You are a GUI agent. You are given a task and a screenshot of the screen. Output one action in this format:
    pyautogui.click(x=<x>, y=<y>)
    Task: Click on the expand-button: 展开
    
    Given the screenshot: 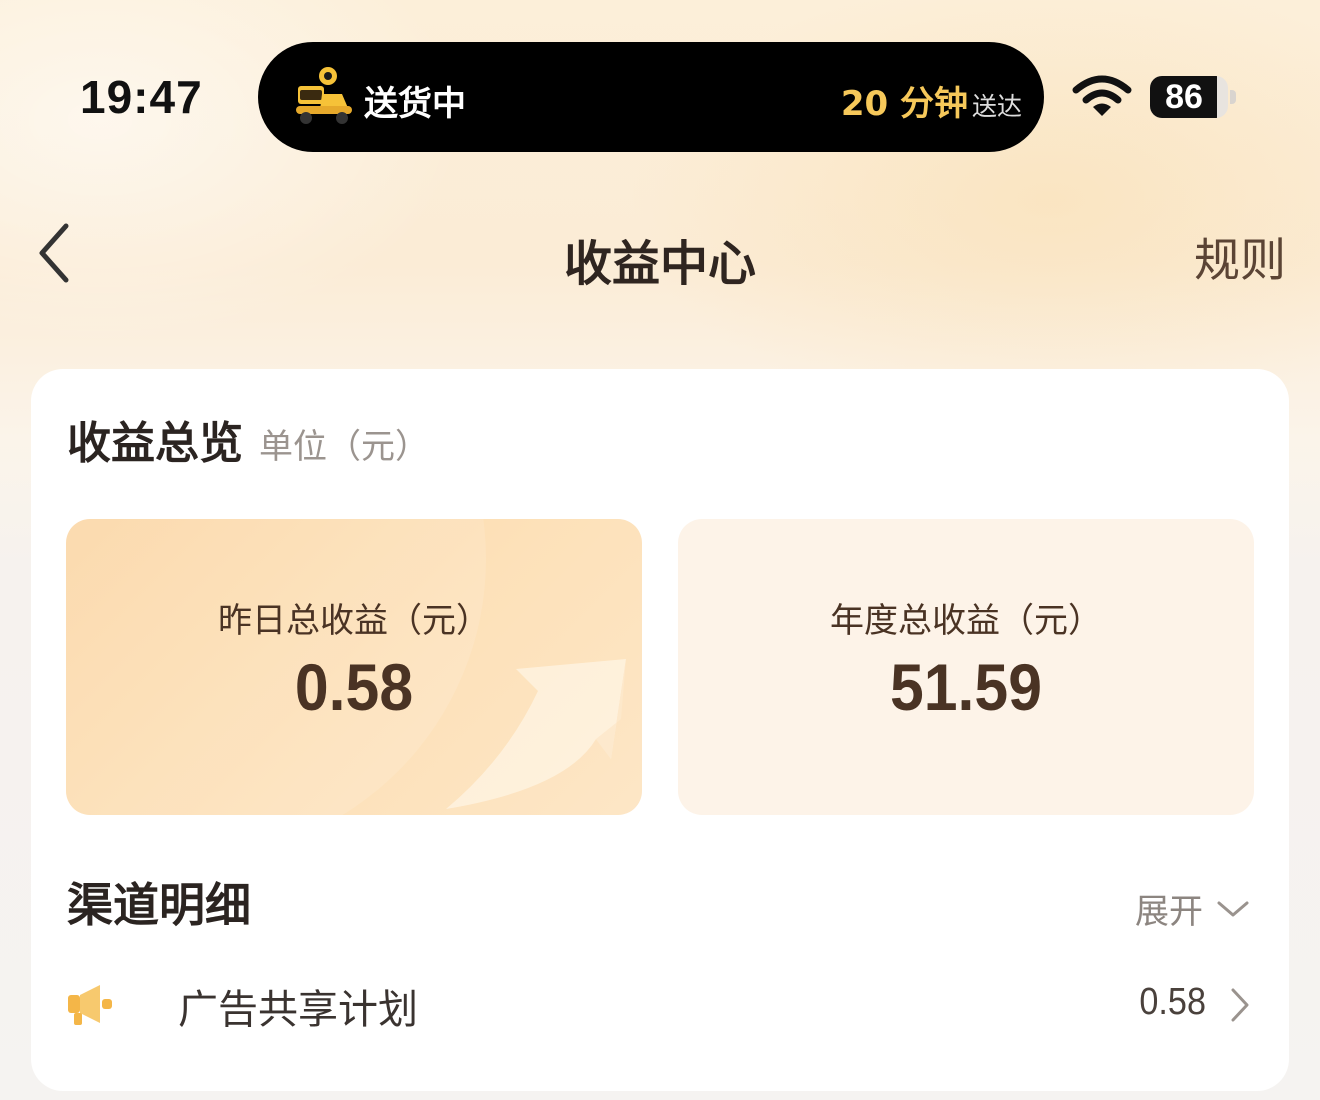 What is the action you would take?
    pyautogui.click(x=1193, y=908)
    